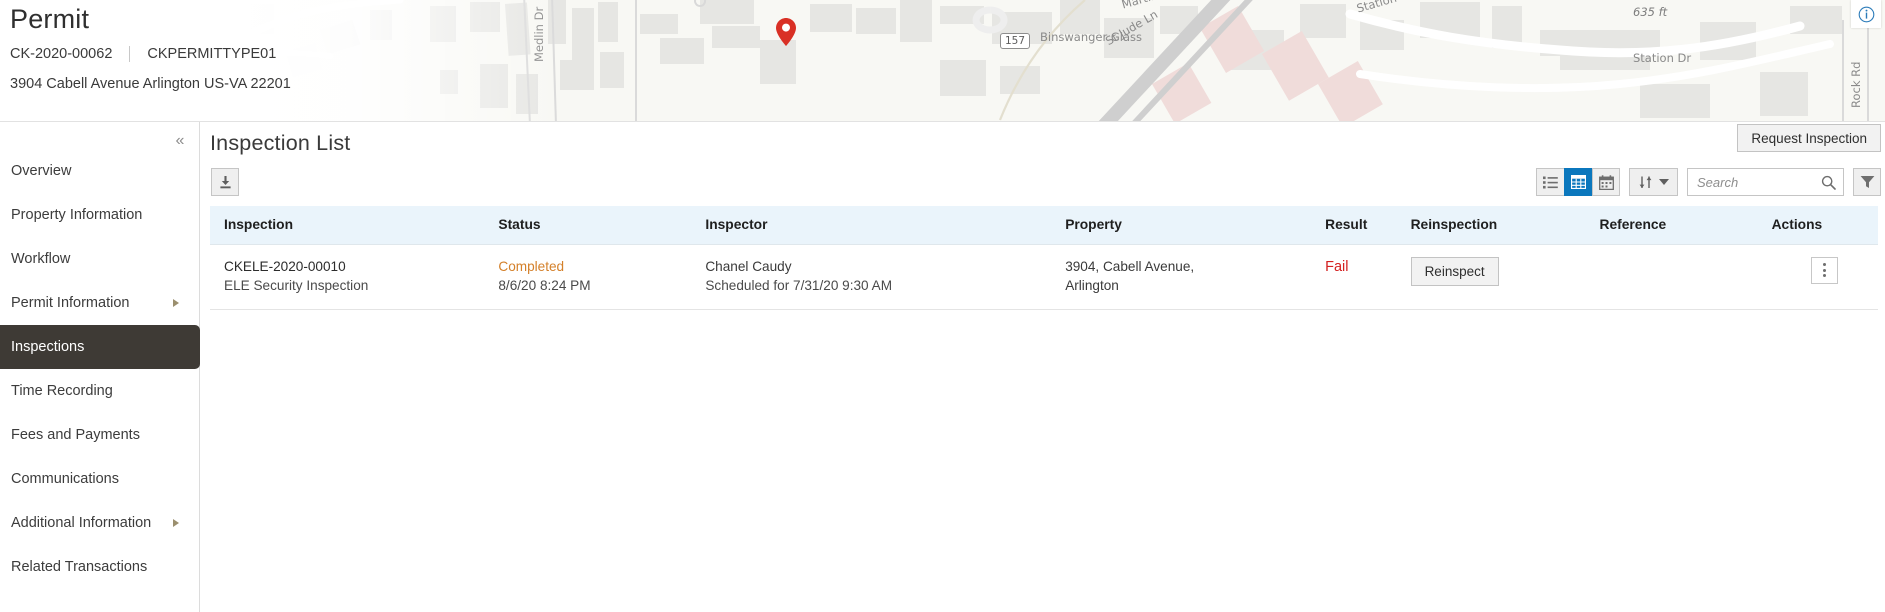  I want to click on column-header-reinspection: Reinspection, so click(1491, 225).